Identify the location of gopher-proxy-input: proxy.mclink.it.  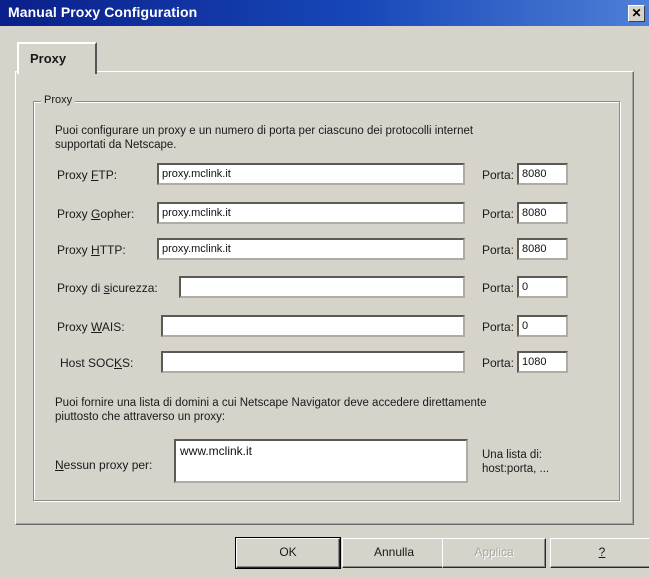
(311, 213).